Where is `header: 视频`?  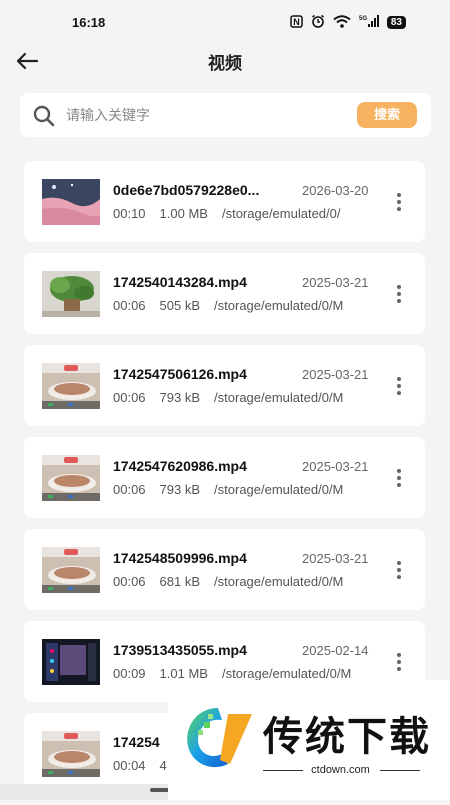 header: 视频 is located at coordinates (225, 61).